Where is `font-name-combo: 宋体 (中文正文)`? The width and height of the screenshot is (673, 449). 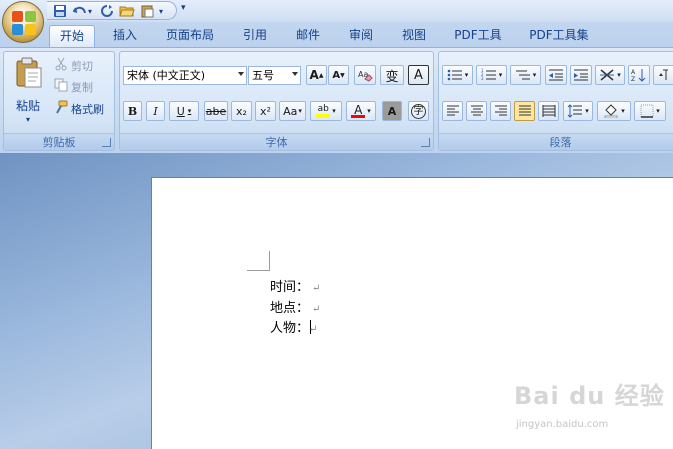 font-name-combo: 宋体 (中文正文) is located at coordinates (185, 75).